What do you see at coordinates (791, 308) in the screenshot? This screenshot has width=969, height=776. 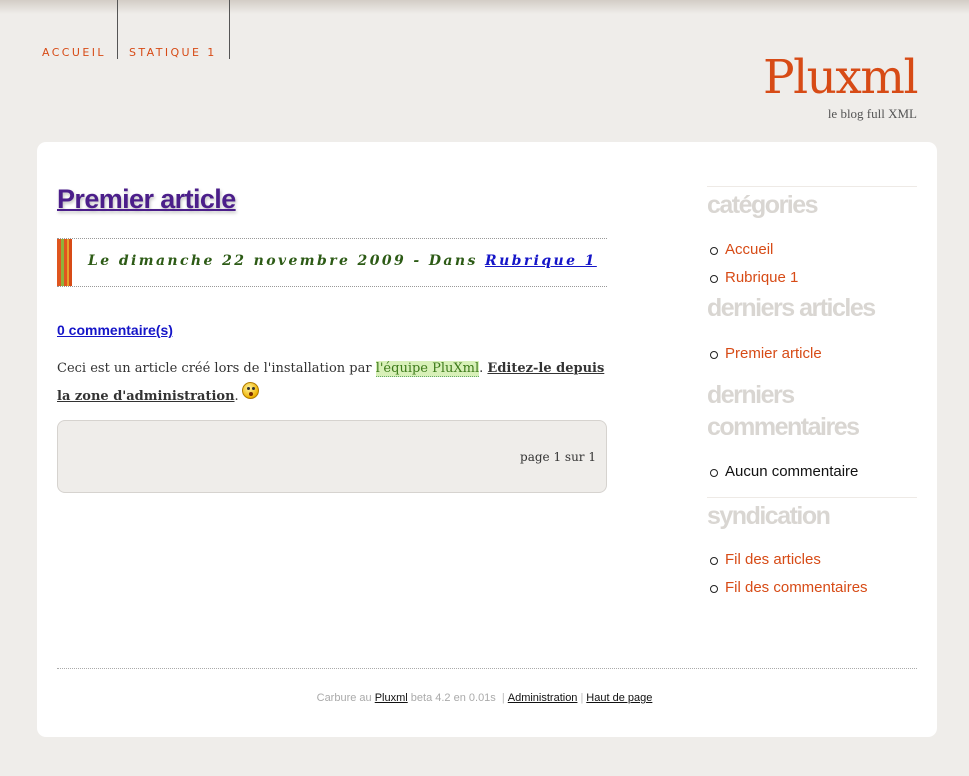 I see `sidebar-title-recent-articles: derniers articles` at bounding box center [791, 308].